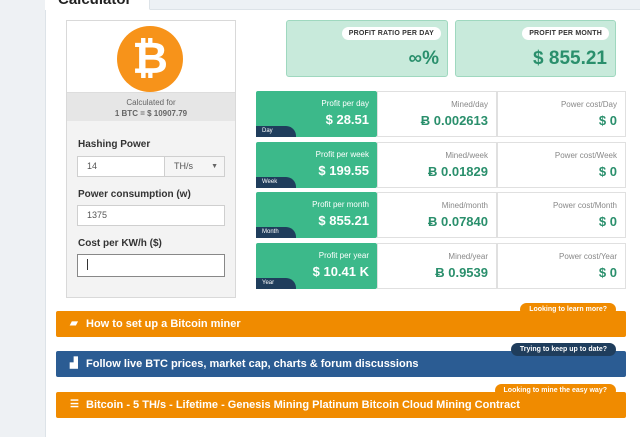 This screenshot has width=640, height=437. I want to click on profit-label: Profit per year, so click(343, 255).